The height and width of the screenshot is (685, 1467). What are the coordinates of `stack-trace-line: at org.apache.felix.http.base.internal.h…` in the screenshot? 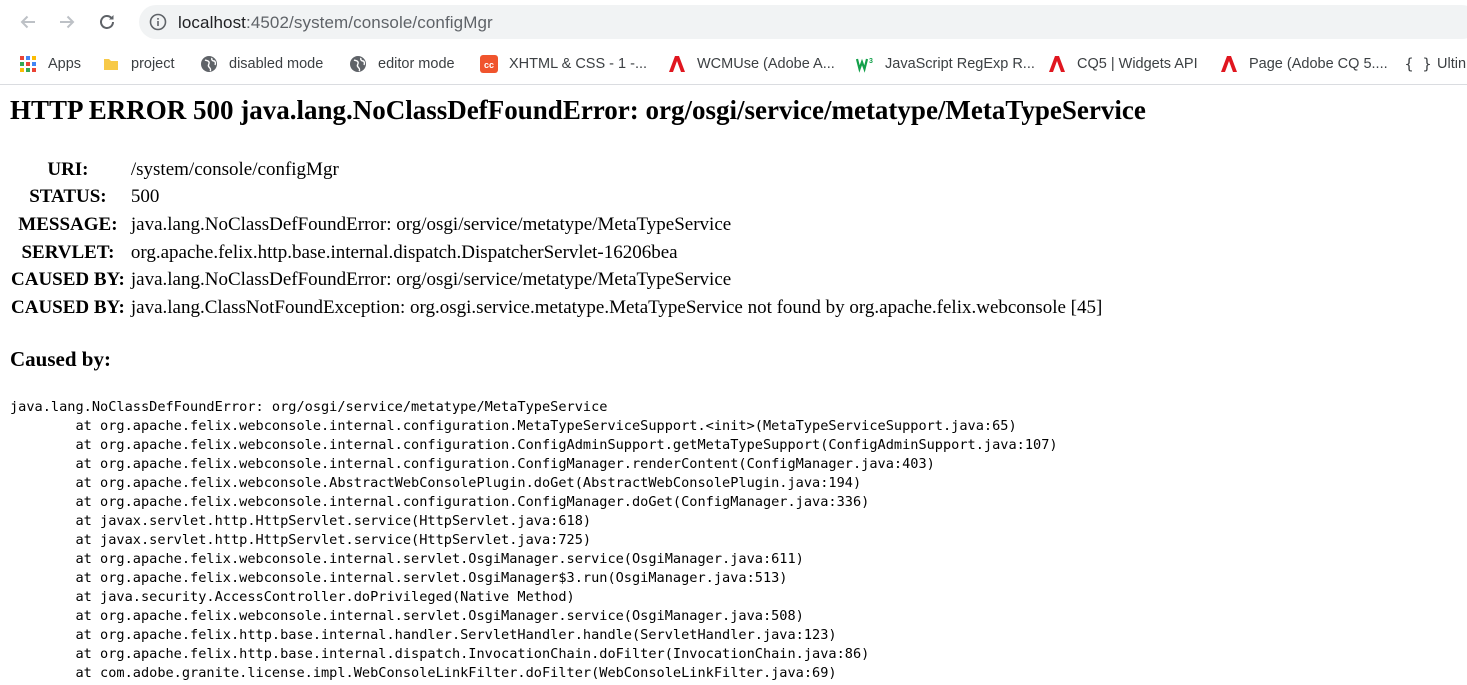 It's located at (423, 635).